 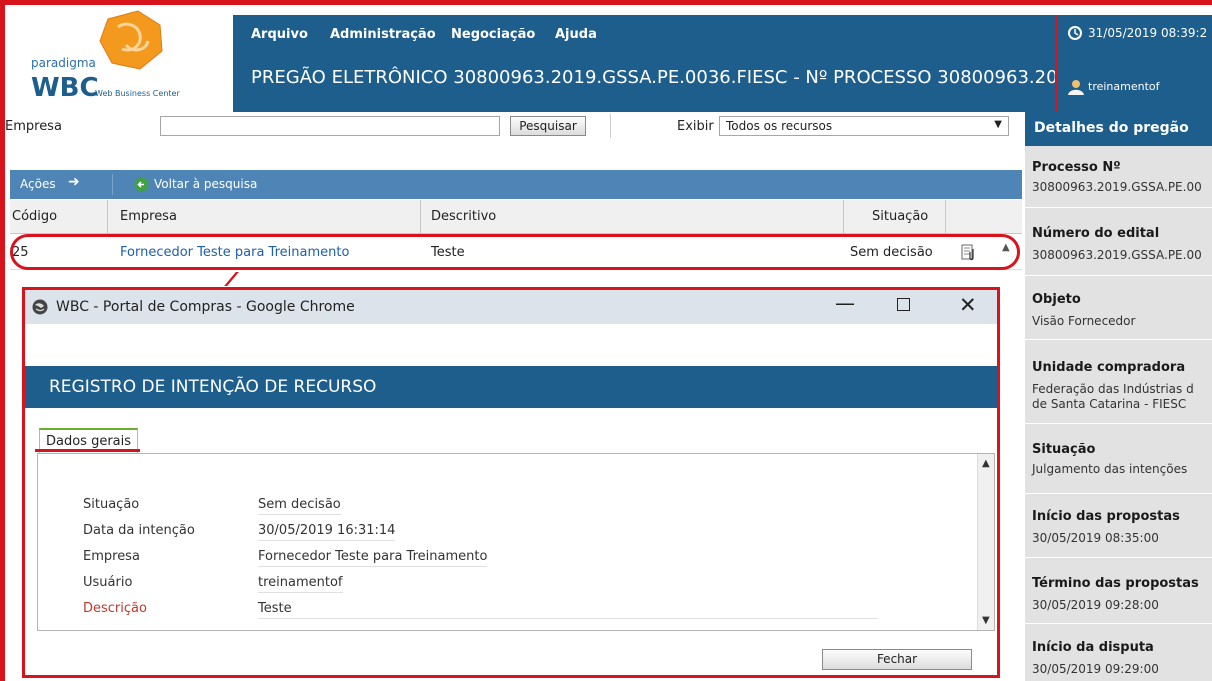 I want to click on sidebar-item-objeto: Objeto Visão Fornecedor, so click(x=1118, y=308).